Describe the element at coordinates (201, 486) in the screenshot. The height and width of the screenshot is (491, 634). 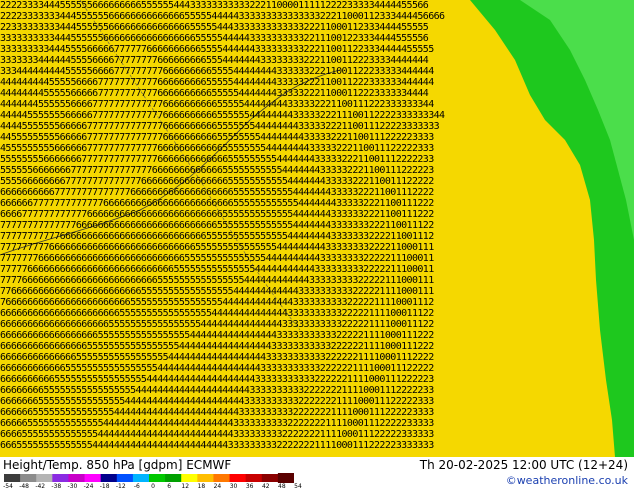
I see `legend-tick-label: 18` at that location.